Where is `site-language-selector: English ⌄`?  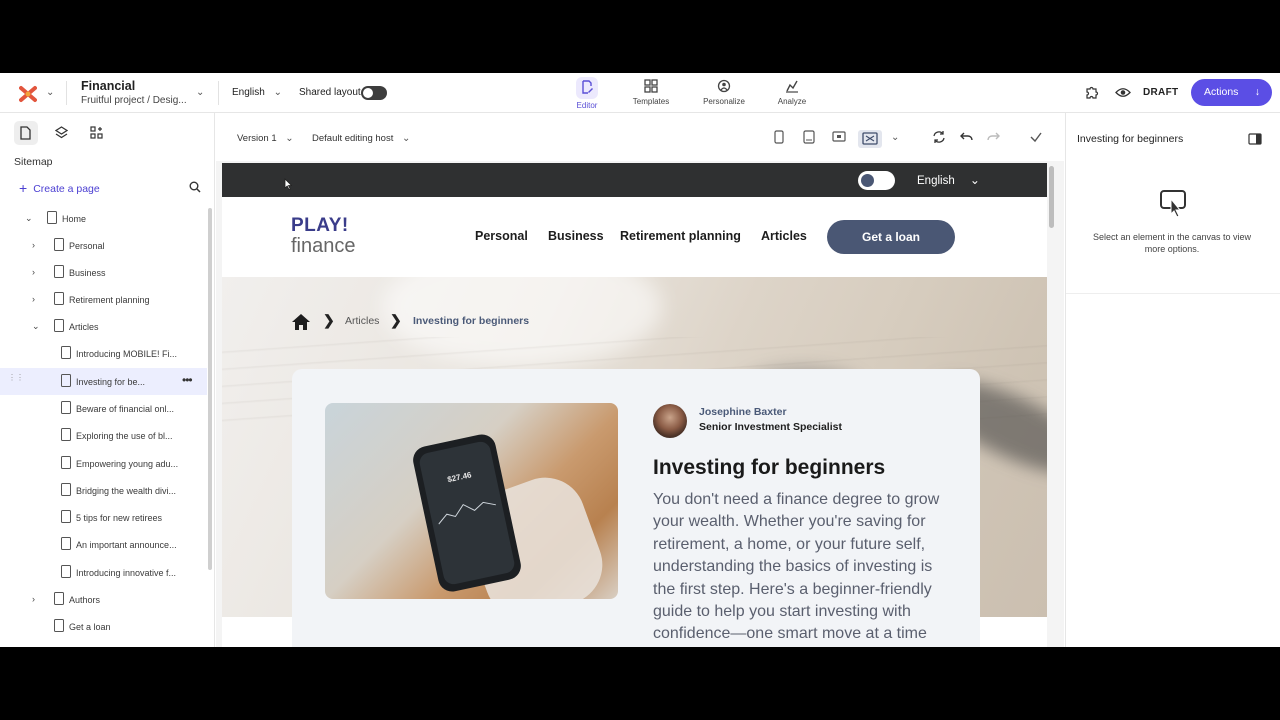
site-language-selector: English ⌄ is located at coordinates (948, 180).